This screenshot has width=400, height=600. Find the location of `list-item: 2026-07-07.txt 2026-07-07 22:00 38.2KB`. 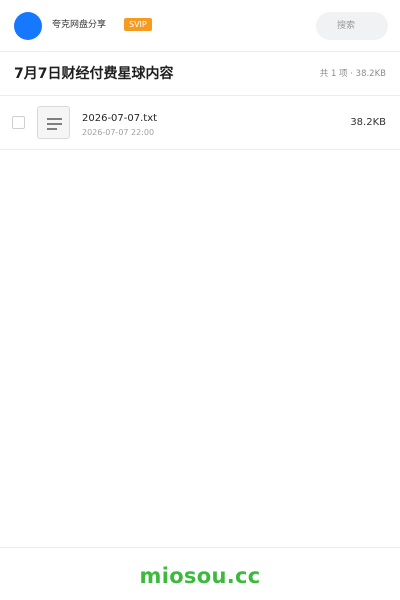

list-item: 2026-07-07.txt 2026-07-07 22:00 38.2KB is located at coordinates (200, 123).